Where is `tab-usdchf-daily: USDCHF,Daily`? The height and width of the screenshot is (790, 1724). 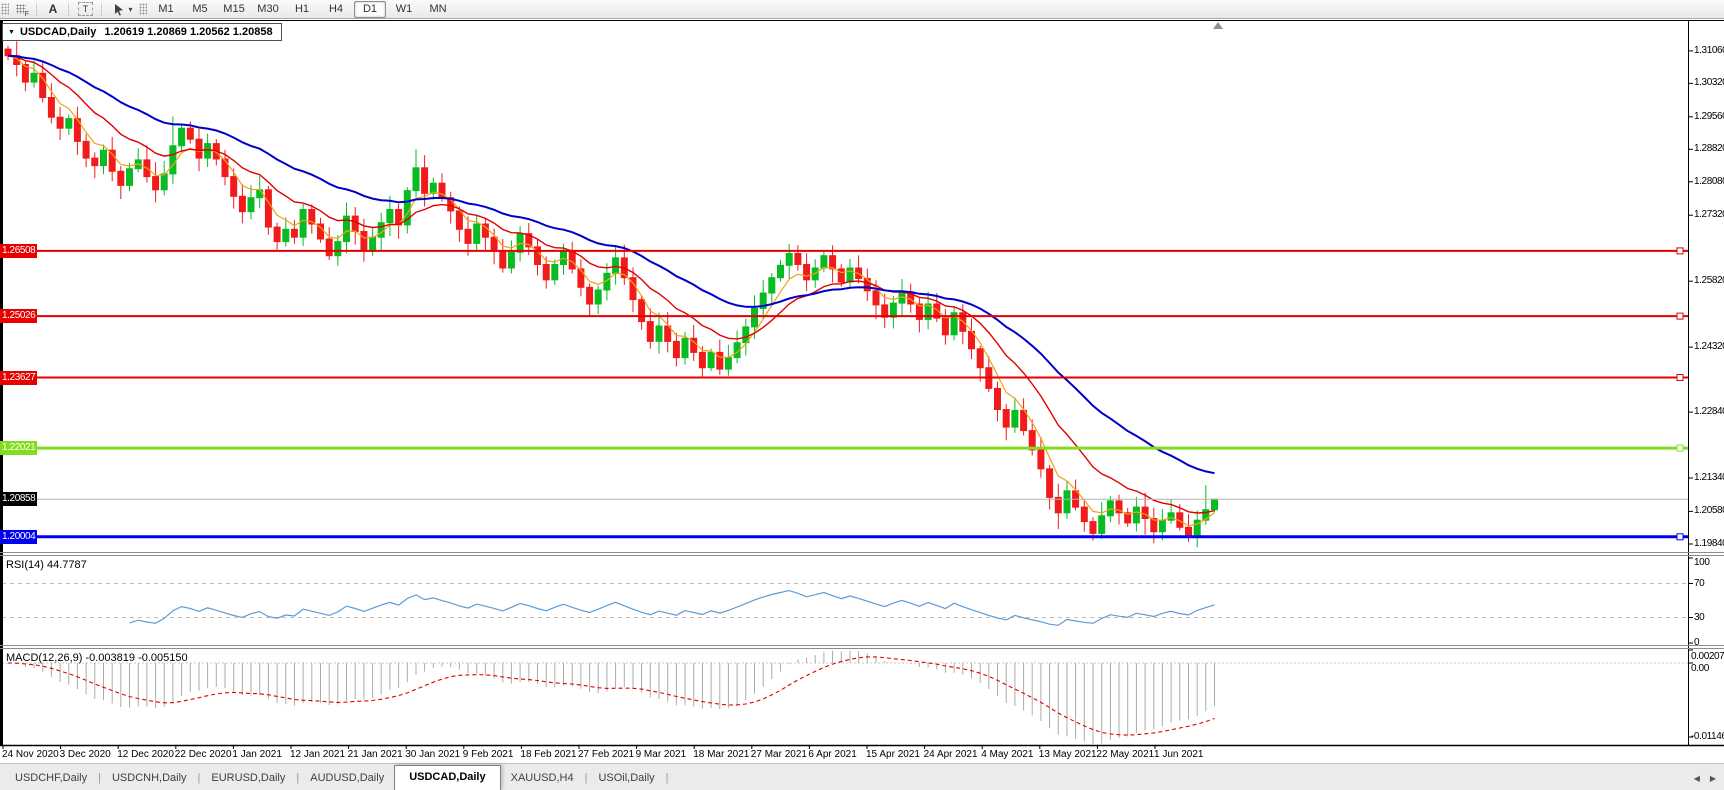 tab-usdchf-daily: USDCHF,Daily is located at coordinates (51, 778).